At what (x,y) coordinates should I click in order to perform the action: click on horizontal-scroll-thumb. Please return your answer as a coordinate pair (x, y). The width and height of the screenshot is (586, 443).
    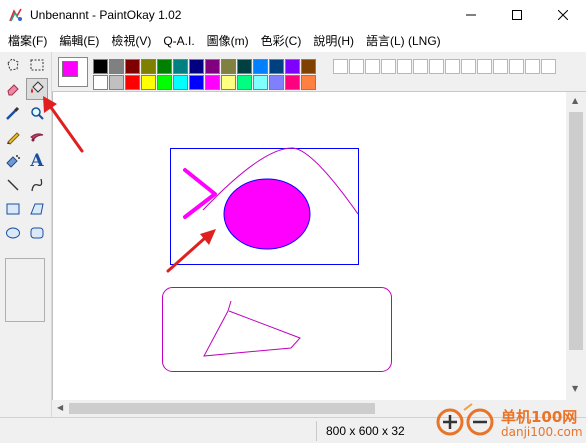
    Looking at the image, I should click on (222, 408).